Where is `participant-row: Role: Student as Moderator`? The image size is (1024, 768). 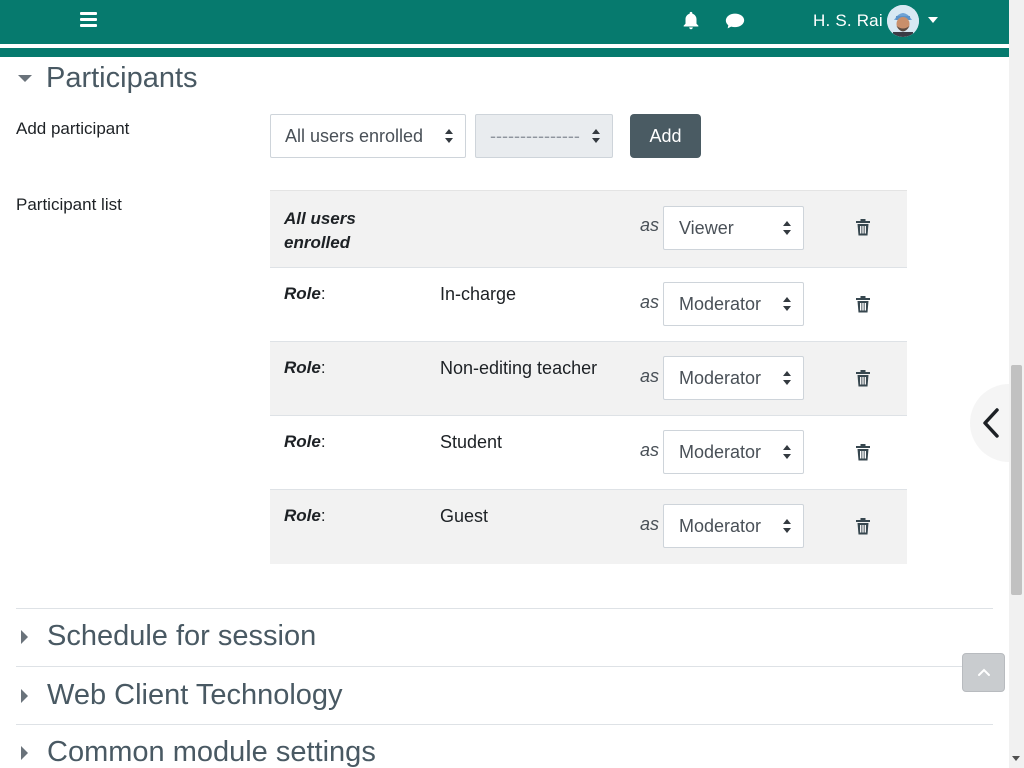 participant-row: Role: Student as Moderator is located at coordinates (588, 453).